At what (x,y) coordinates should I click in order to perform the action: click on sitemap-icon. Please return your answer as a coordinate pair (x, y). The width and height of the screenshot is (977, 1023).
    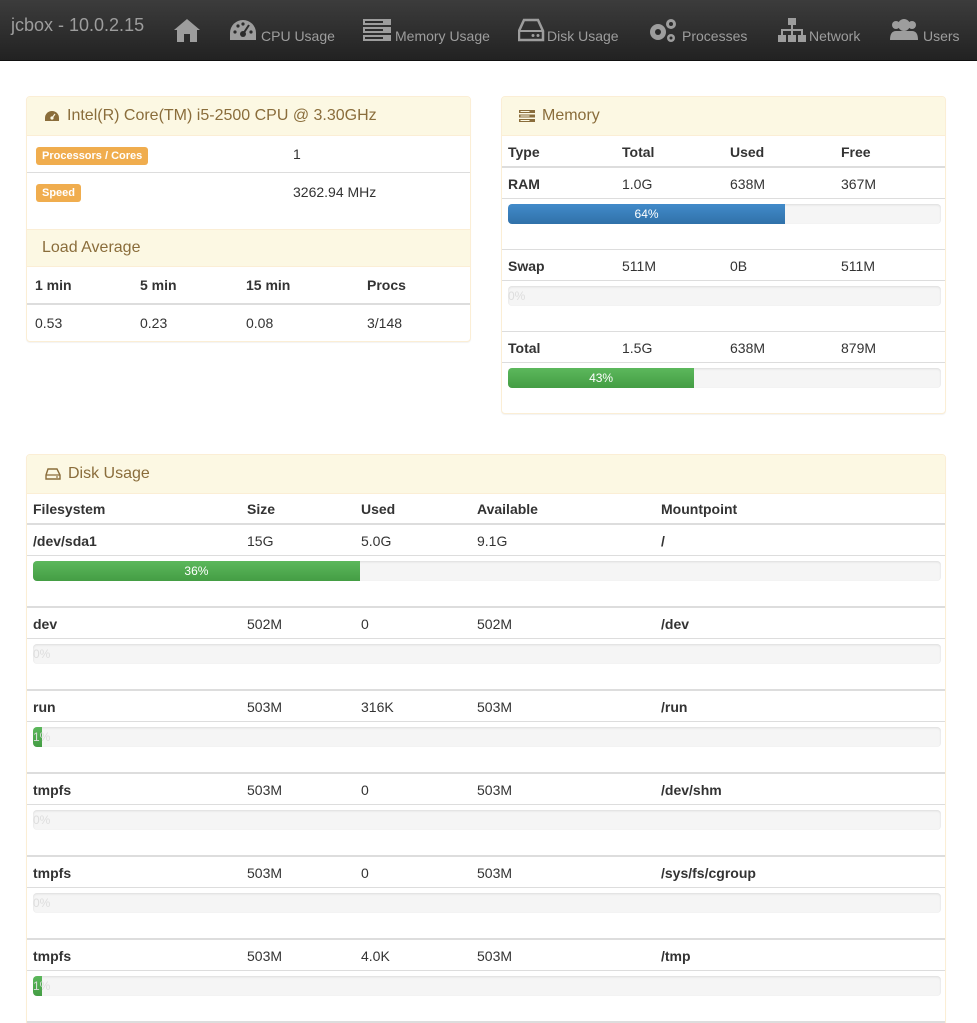
    Looking at the image, I should click on (792, 30).